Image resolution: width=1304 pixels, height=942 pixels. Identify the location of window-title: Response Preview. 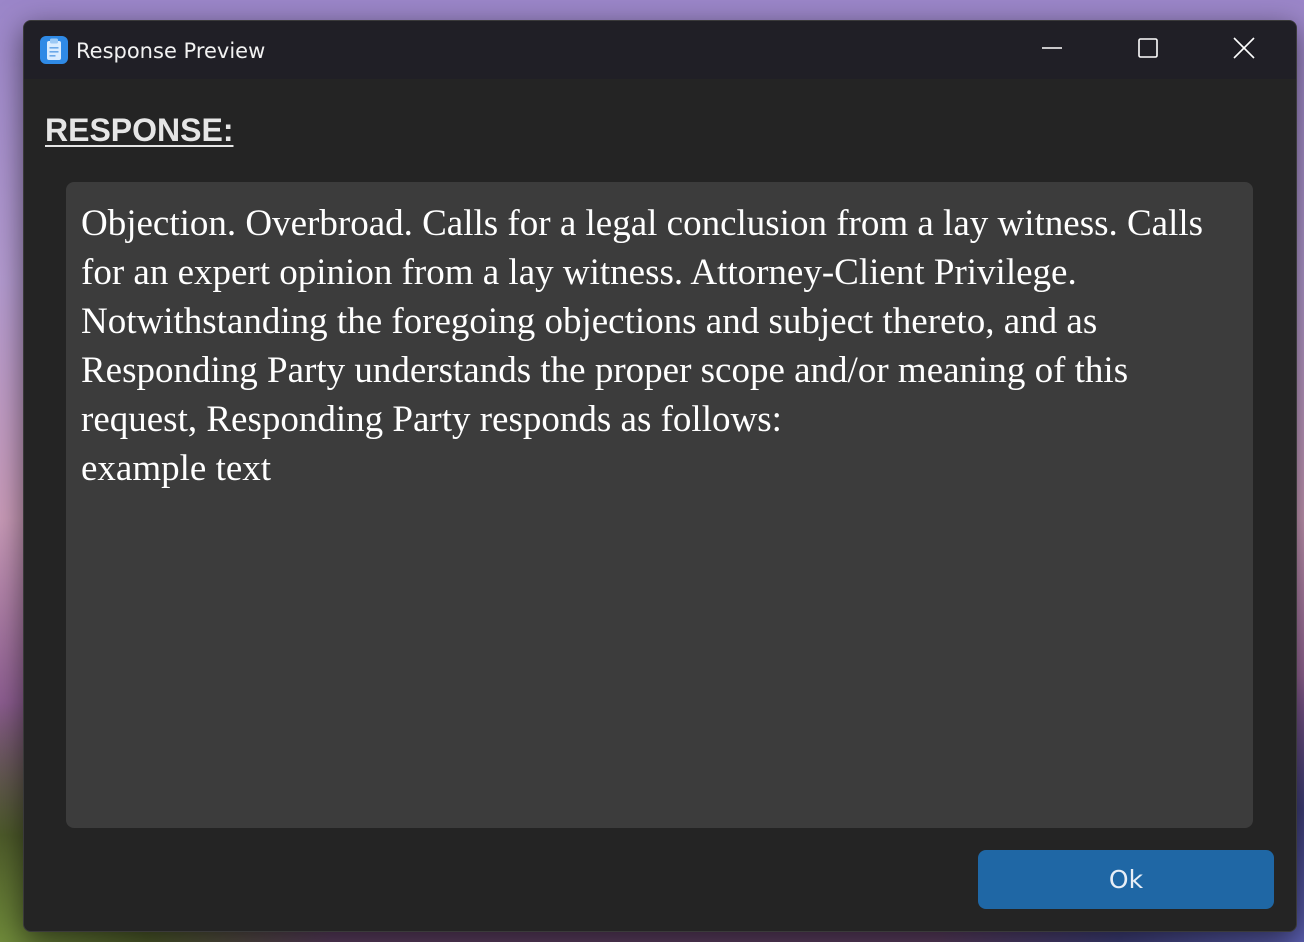
(171, 51).